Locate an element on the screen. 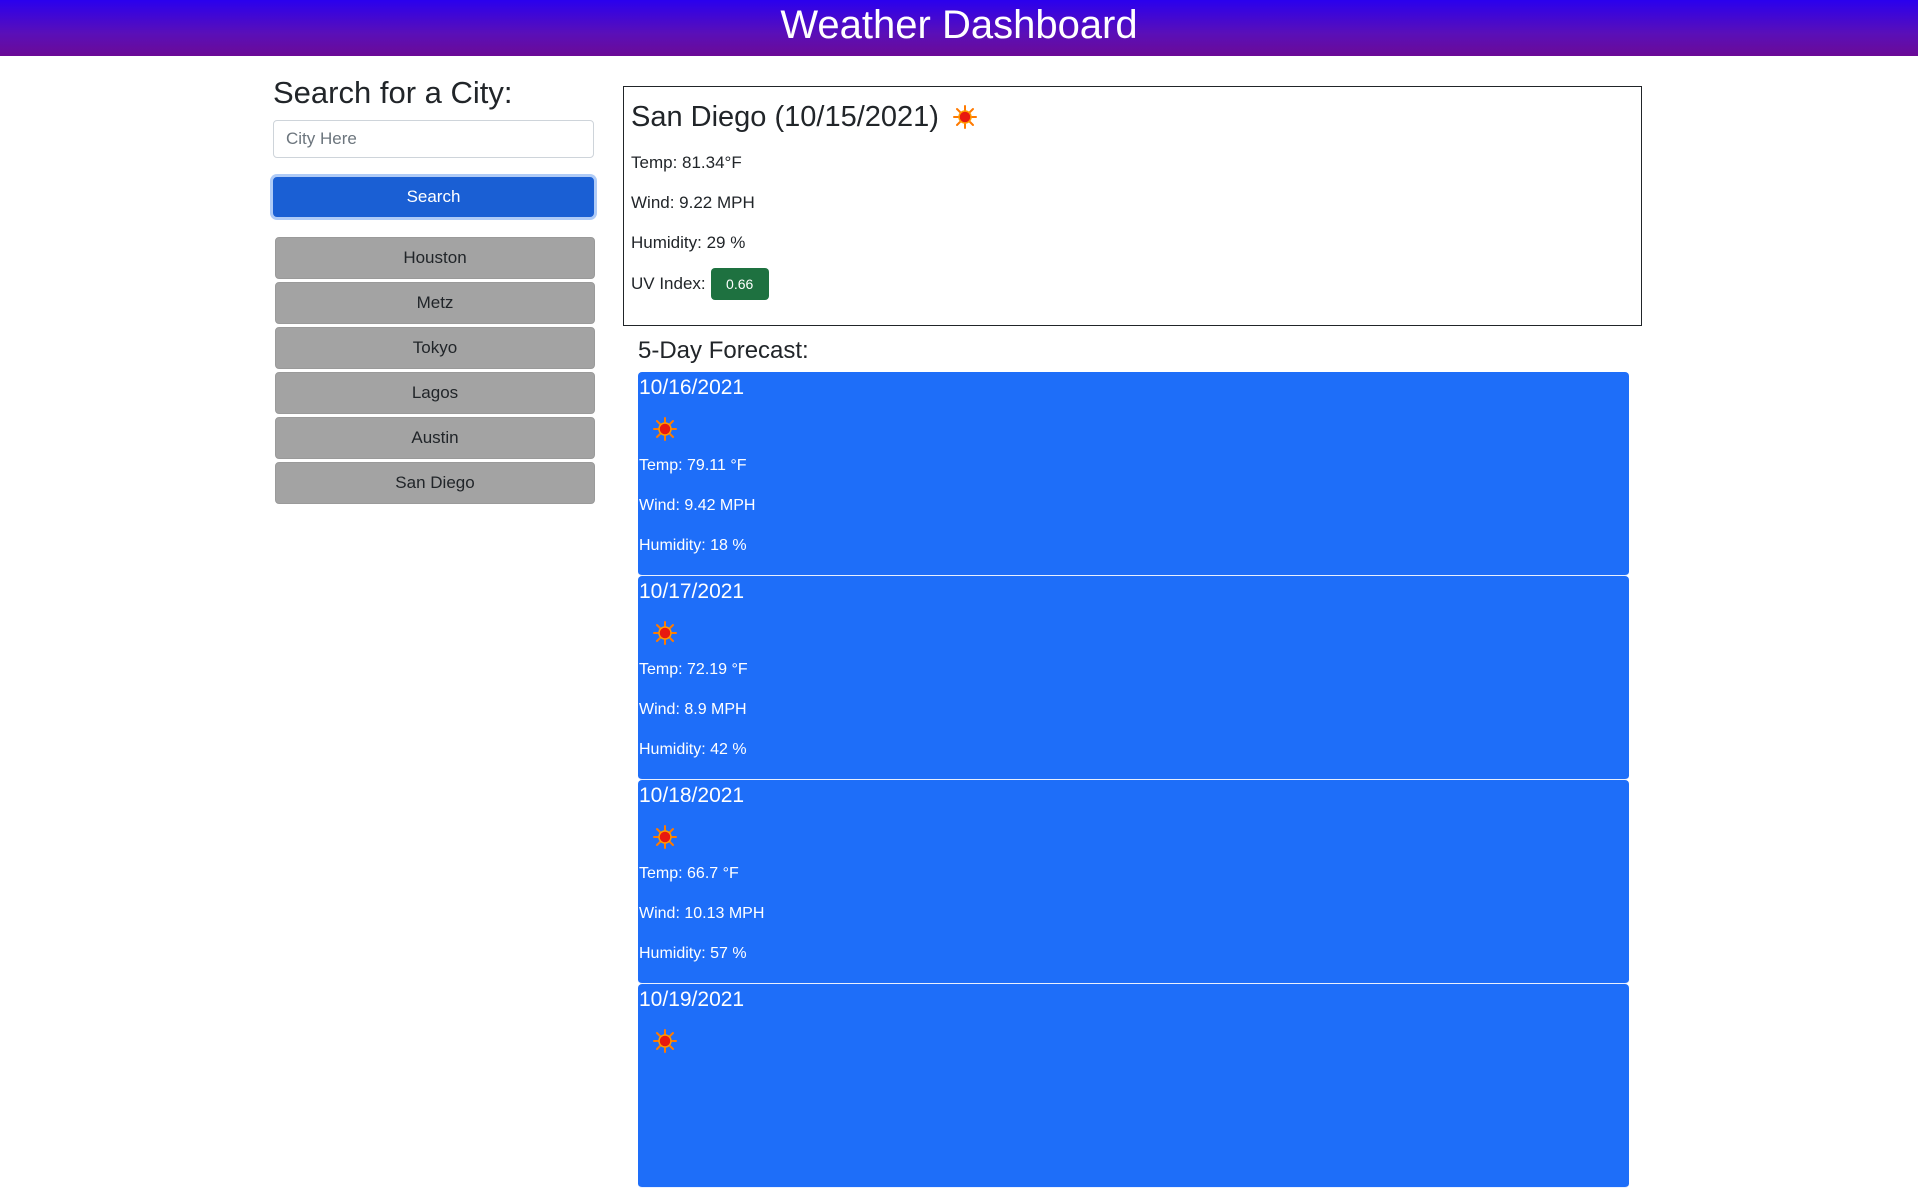 Image resolution: width=1918 pixels, height=1188 pixels. current-temp: Temp: 81.34°F is located at coordinates (686, 162).